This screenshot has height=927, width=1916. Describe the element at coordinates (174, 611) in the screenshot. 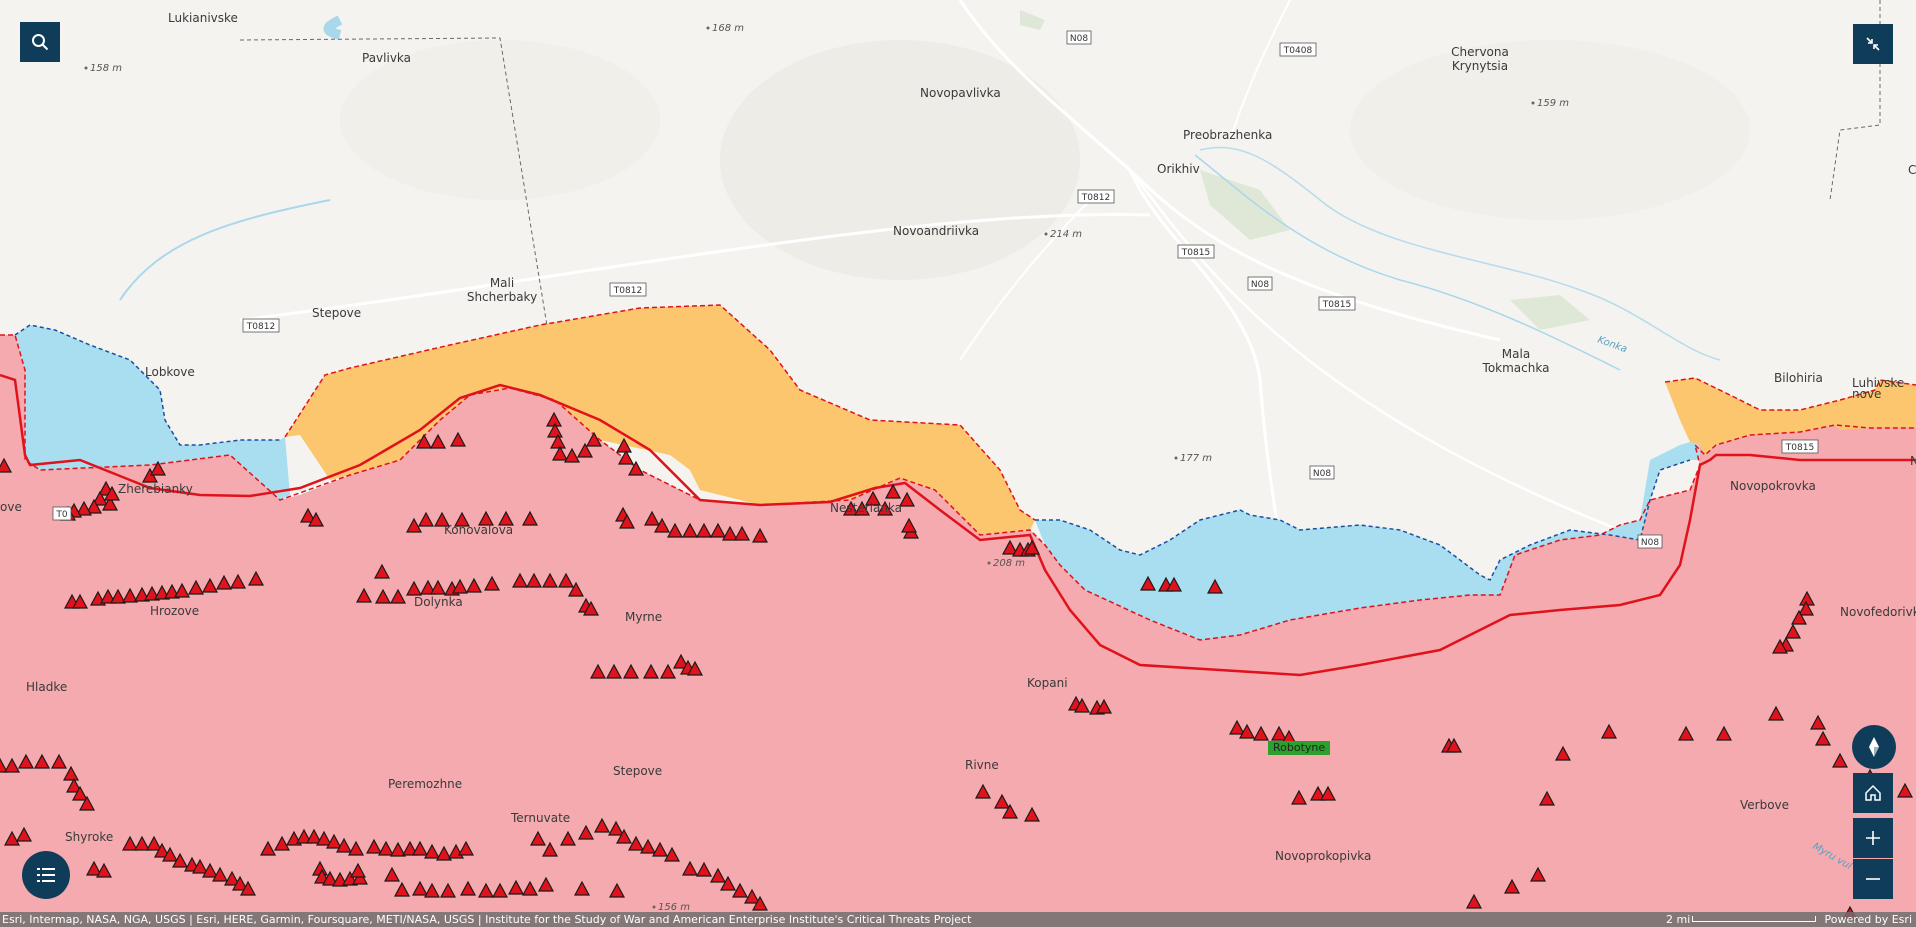

I see `place-label-hrozove: Hrozove` at that location.